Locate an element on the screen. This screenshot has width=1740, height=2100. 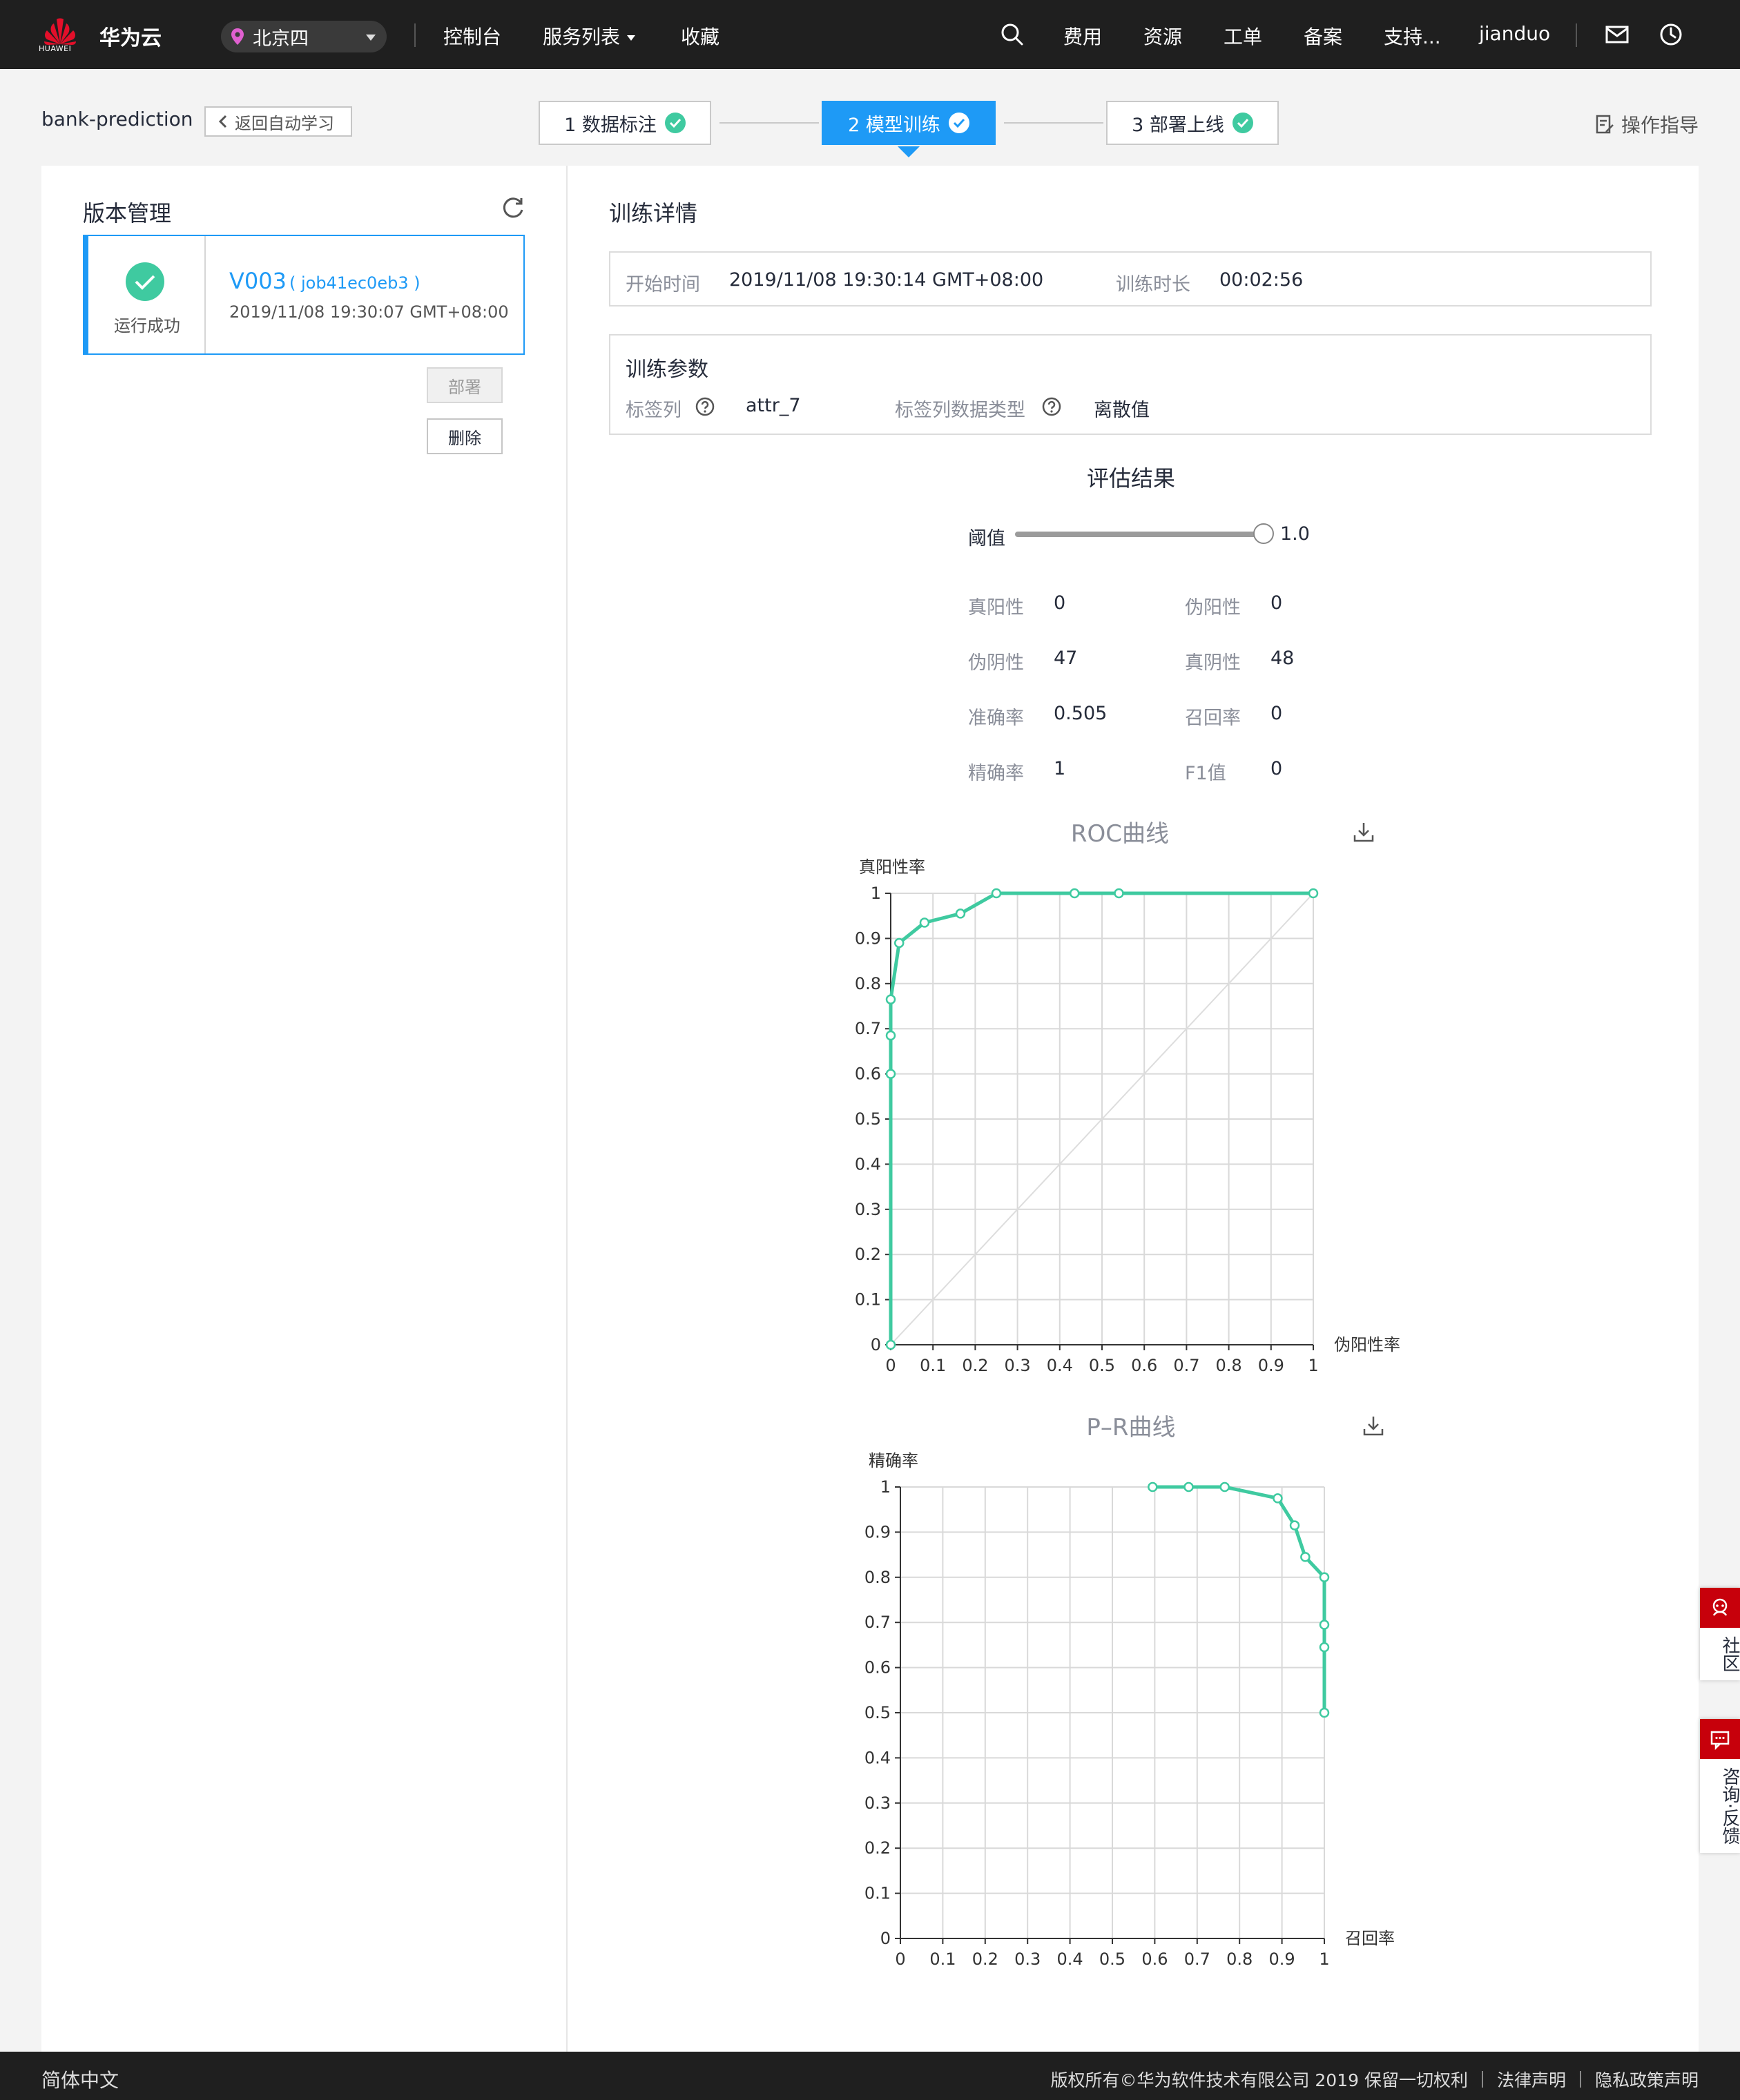
metric-value: 0 is located at coordinates (1276, 769).